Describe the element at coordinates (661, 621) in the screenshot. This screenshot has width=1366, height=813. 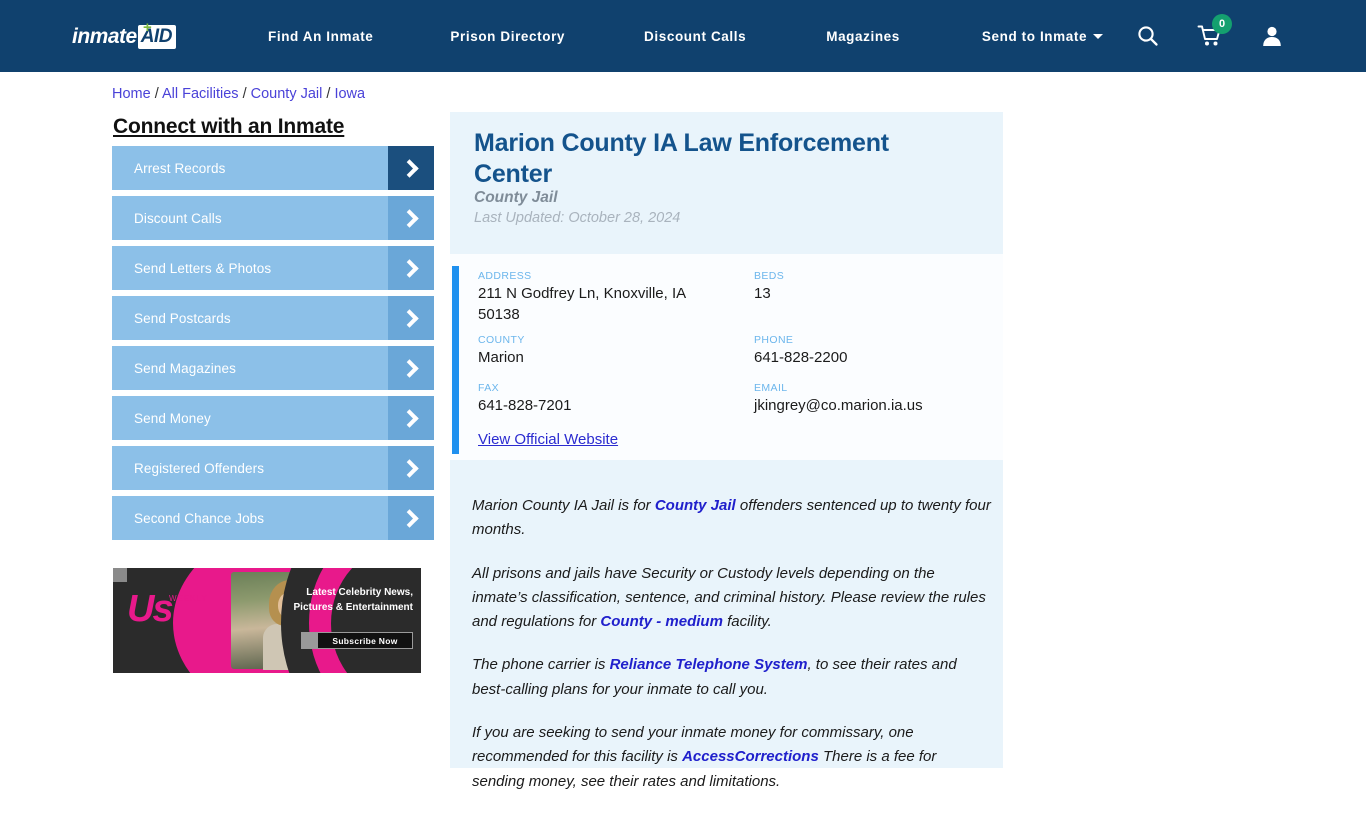
I see `county-medium-link: County - medium` at that location.